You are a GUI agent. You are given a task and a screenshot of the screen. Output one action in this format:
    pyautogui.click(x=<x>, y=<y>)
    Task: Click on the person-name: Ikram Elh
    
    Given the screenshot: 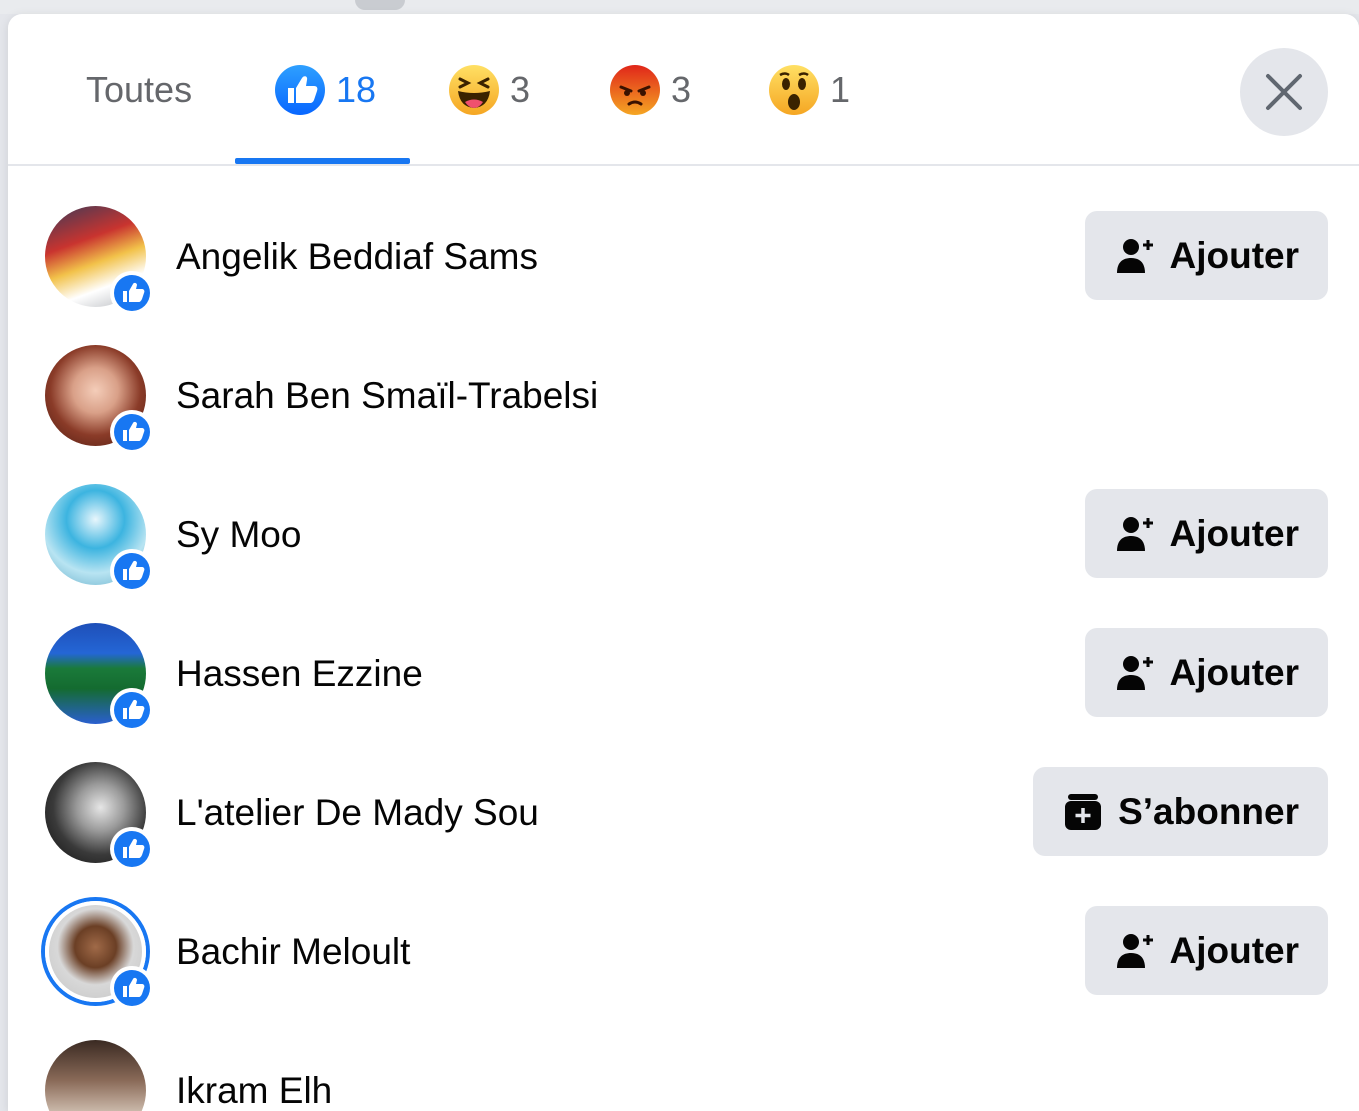 What is the action you would take?
    pyautogui.click(x=254, y=1090)
    